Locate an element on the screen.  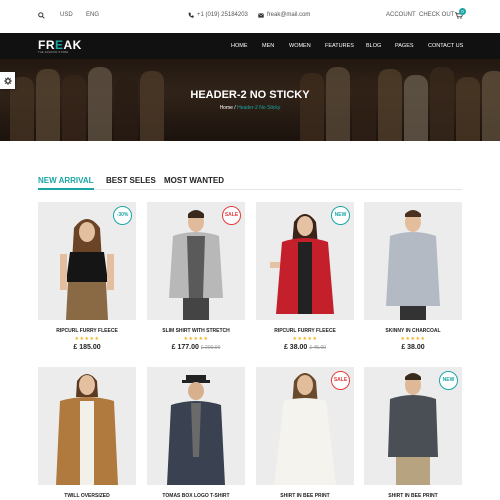
nav-women: WOMEN is located at coordinates (300, 46).